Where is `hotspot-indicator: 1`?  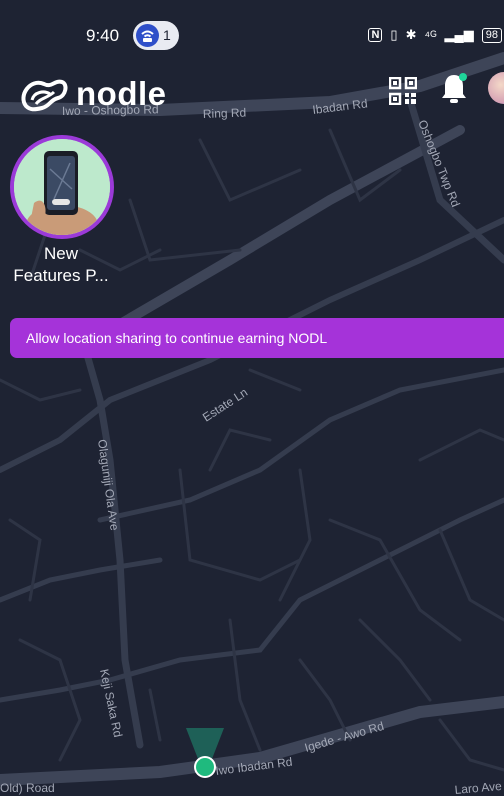
hotspot-indicator: 1 is located at coordinates (156, 35).